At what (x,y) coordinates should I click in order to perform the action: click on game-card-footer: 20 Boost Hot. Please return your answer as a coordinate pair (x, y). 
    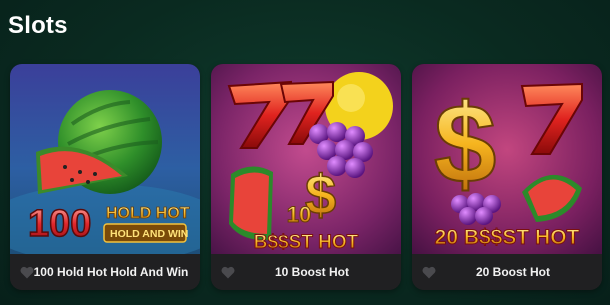
    Looking at the image, I should click on (507, 272).